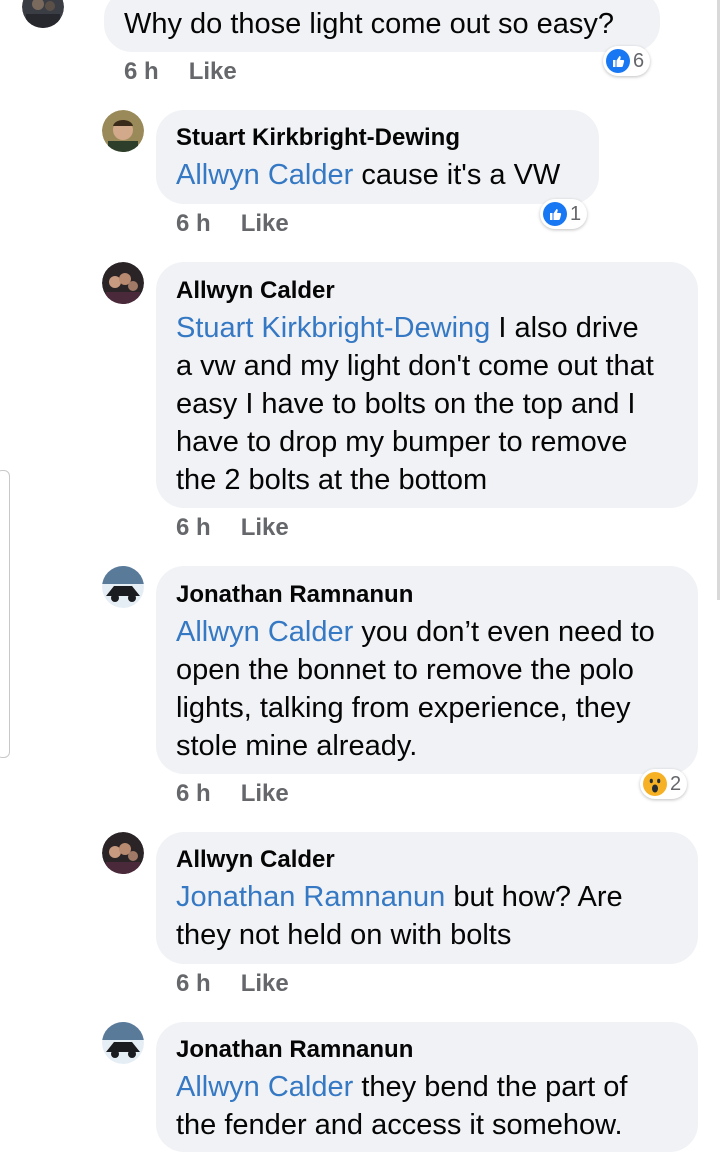  What do you see at coordinates (405, 670) in the screenshot?
I see `comment-text-line: open the bonnet to remove the polo` at bounding box center [405, 670].